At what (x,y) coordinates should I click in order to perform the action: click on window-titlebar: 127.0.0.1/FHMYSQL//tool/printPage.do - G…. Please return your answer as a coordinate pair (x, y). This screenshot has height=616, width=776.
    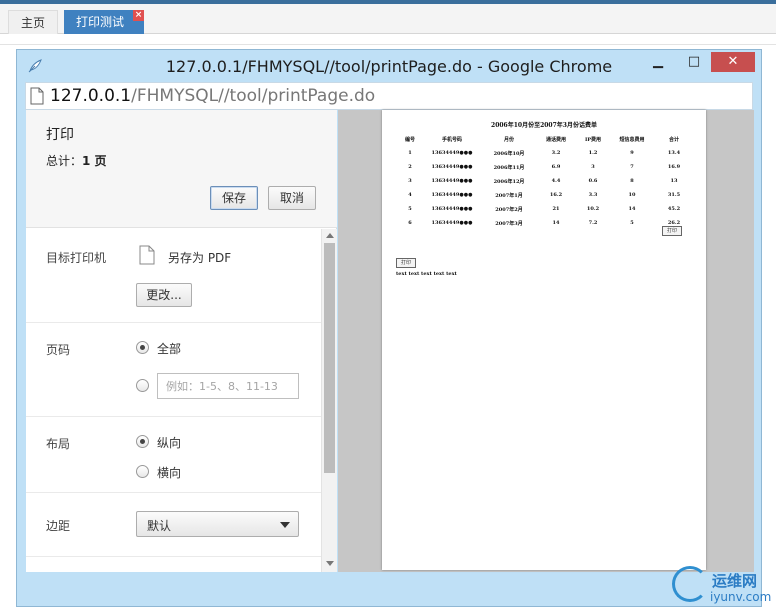
    Looking at the image, I should click on (389, 66).